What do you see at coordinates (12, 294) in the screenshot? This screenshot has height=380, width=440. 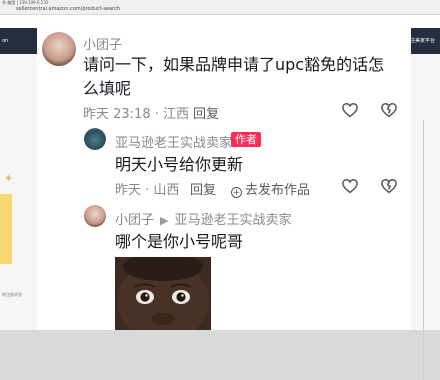 I see `sidebar-label: 地注册消息` at bounding box center [12, 294].